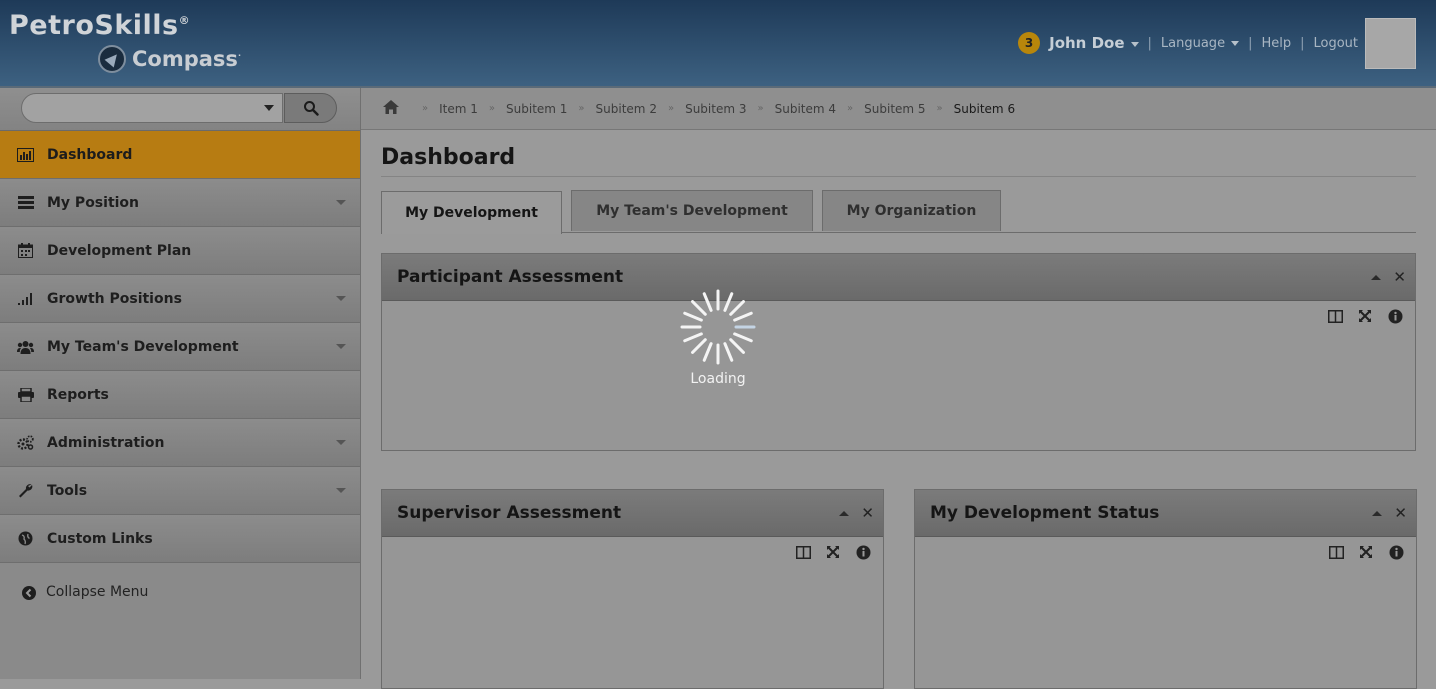 The image size is (1436, 689). I want to click on supervisor-assessment-panel: Supervisor Assessment ✕, so click(632, 589).